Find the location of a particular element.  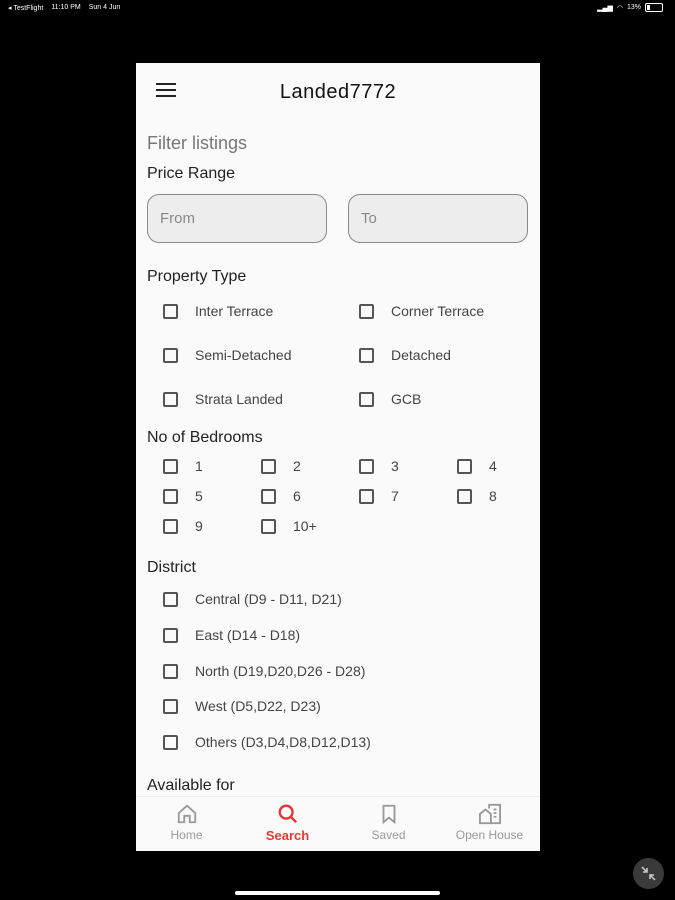

checkbox-label: Inter Terrace is located at coordinates (234, 311).